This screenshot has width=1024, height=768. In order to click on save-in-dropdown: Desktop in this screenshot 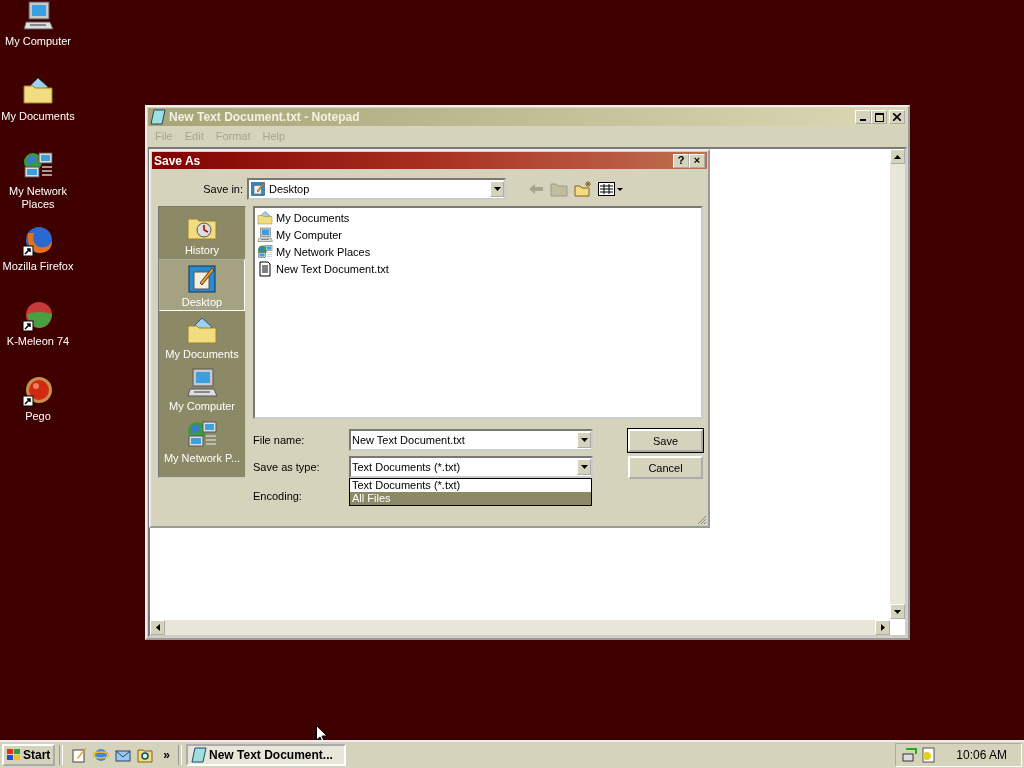, I will do `click(376, 189)`.